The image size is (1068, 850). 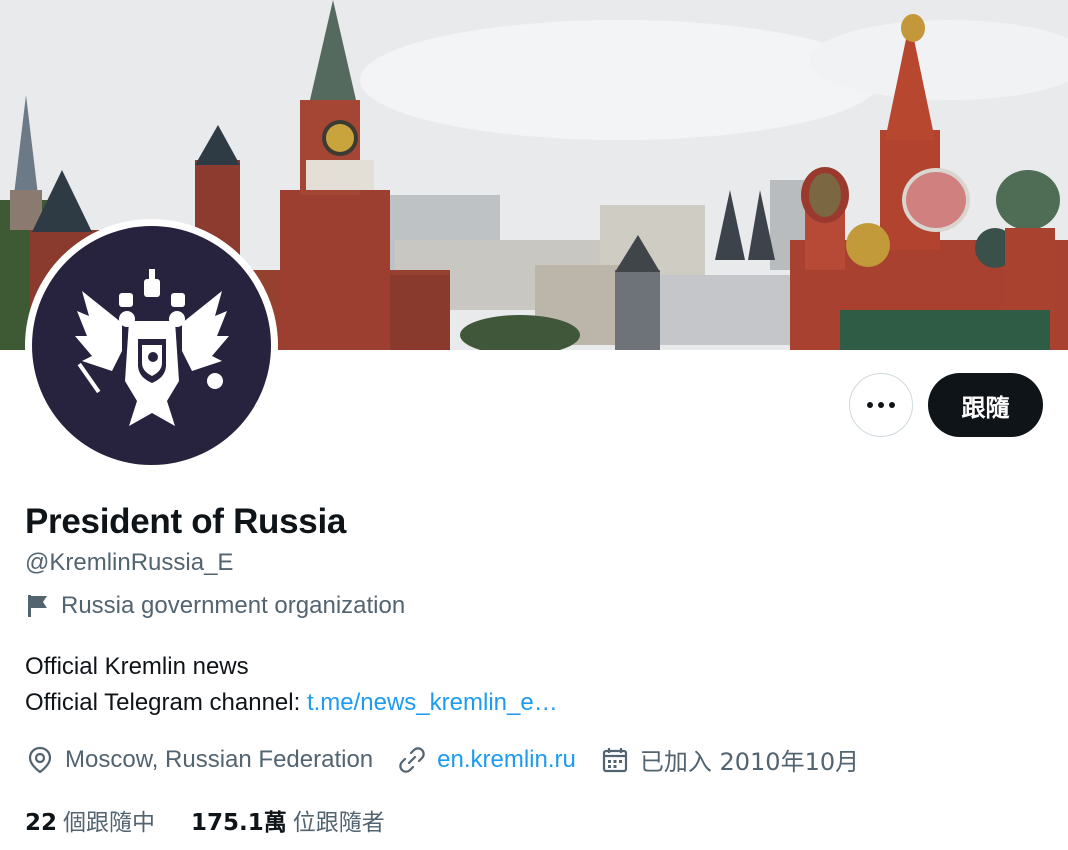 I want to click on bio-telegram-prefix: Official Telegram channel:, so click(x=166, y=702).